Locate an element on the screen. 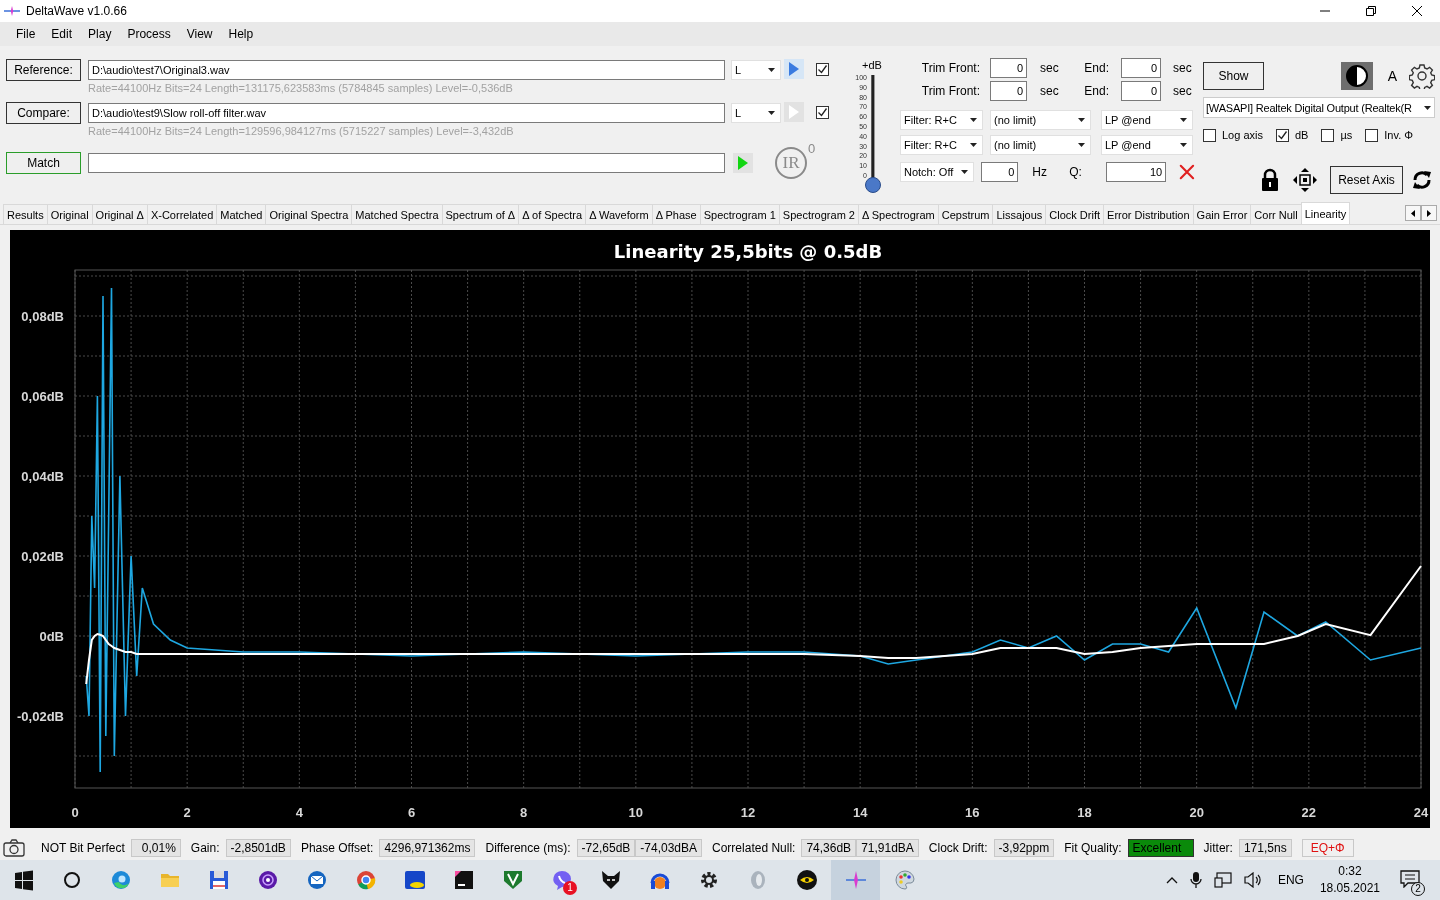 The image size is (1440, 900). checkbox-label: dB is located at coordinates (1302, 135).